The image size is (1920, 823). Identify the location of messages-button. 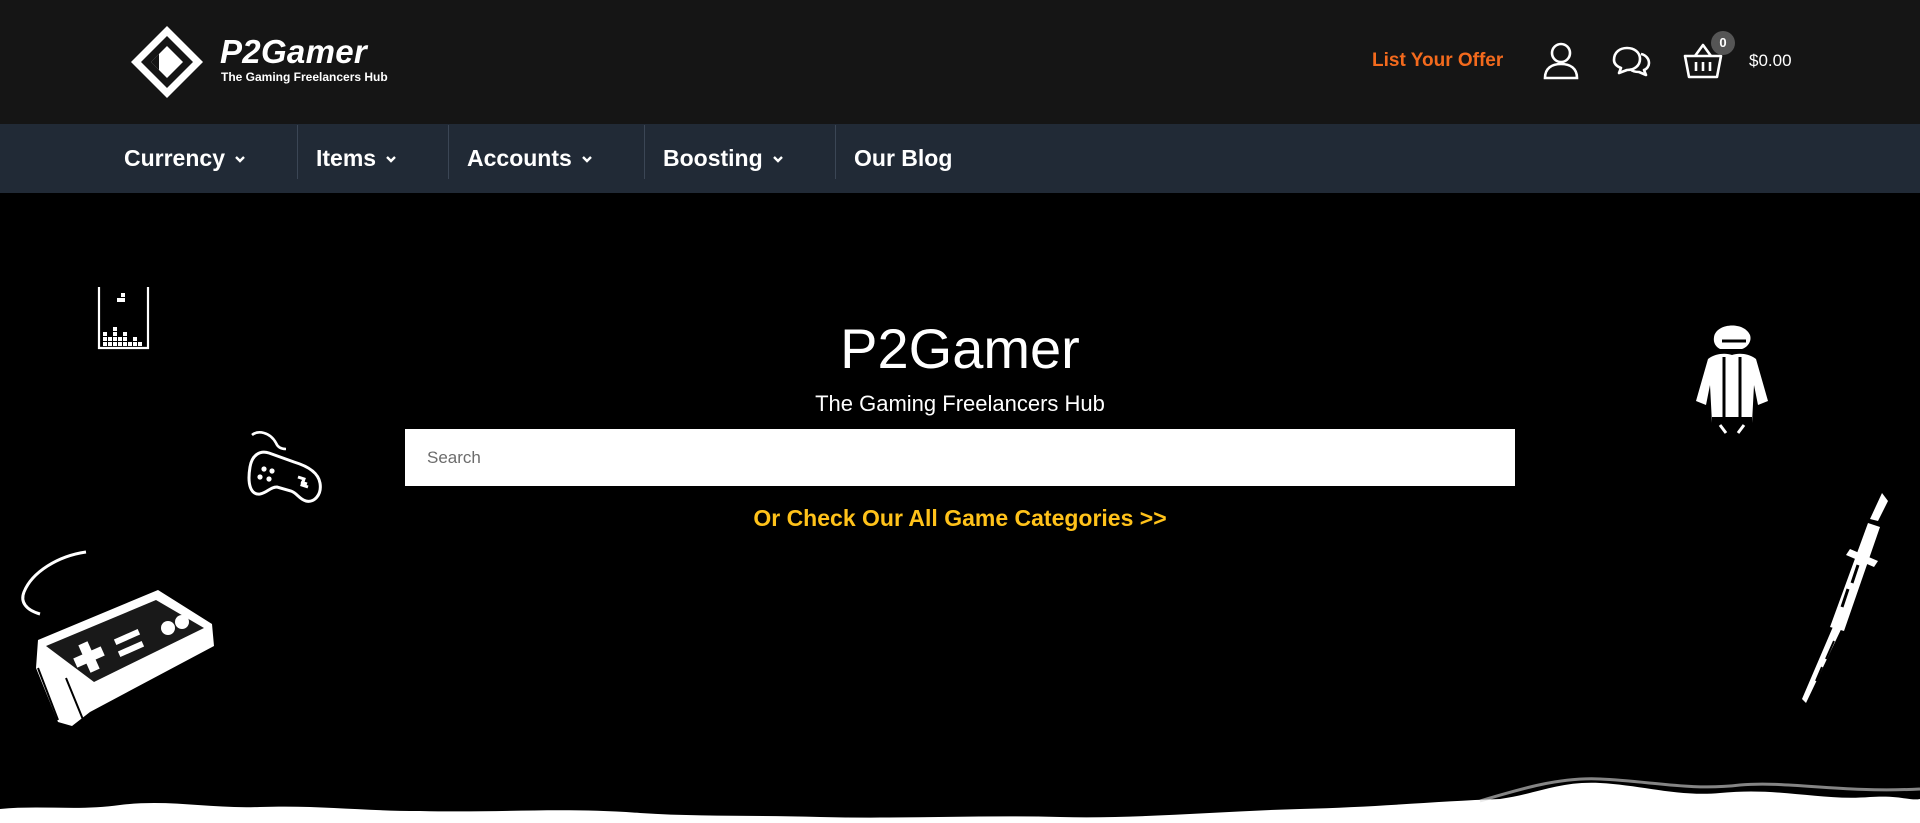
(1631, 61).